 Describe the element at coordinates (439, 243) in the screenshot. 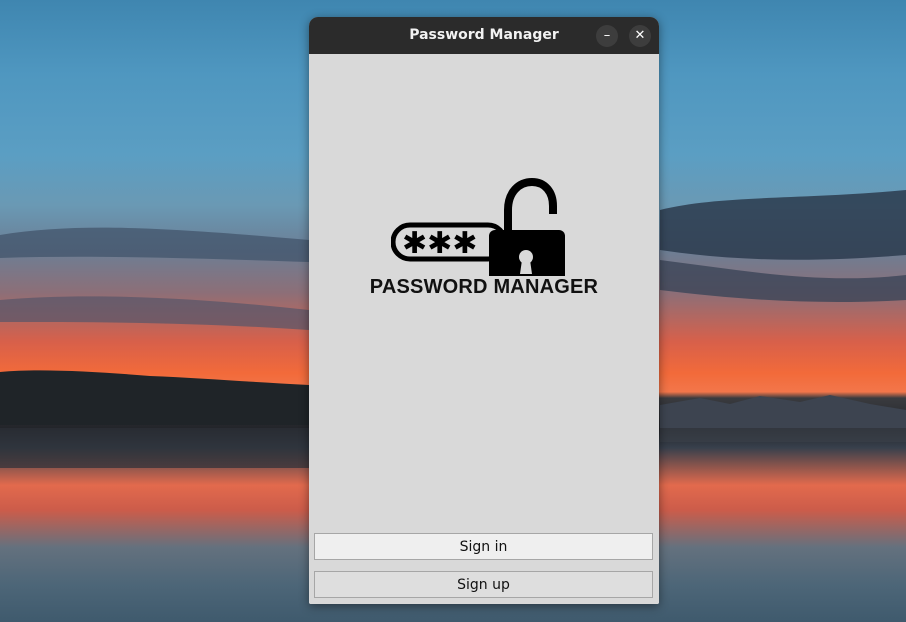

I see `password-mask-text: ✱✱✱` at that location.